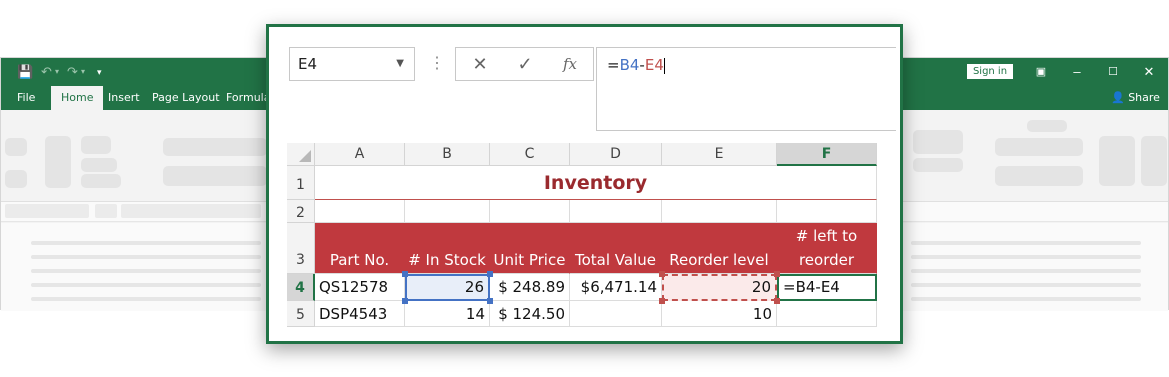 The image size is (1169, 377). Describe the element at coordinates (827, 314) in the screenshot. I see `cell-f5` at that location.